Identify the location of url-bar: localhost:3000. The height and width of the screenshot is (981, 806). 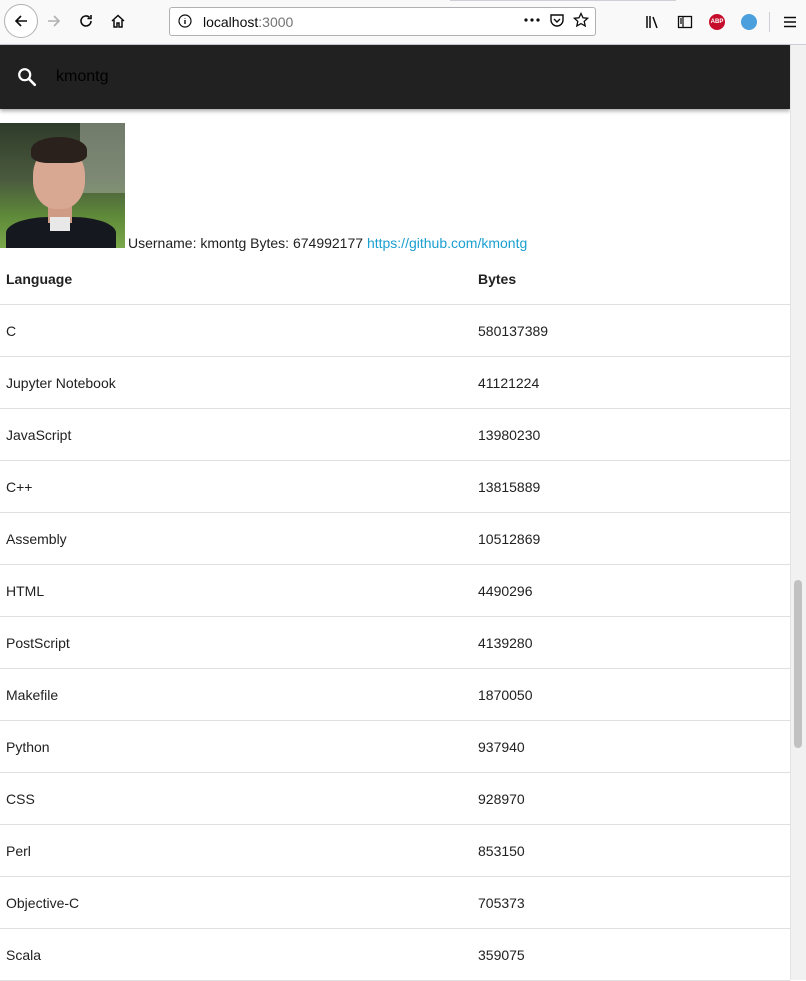
(382, 21).